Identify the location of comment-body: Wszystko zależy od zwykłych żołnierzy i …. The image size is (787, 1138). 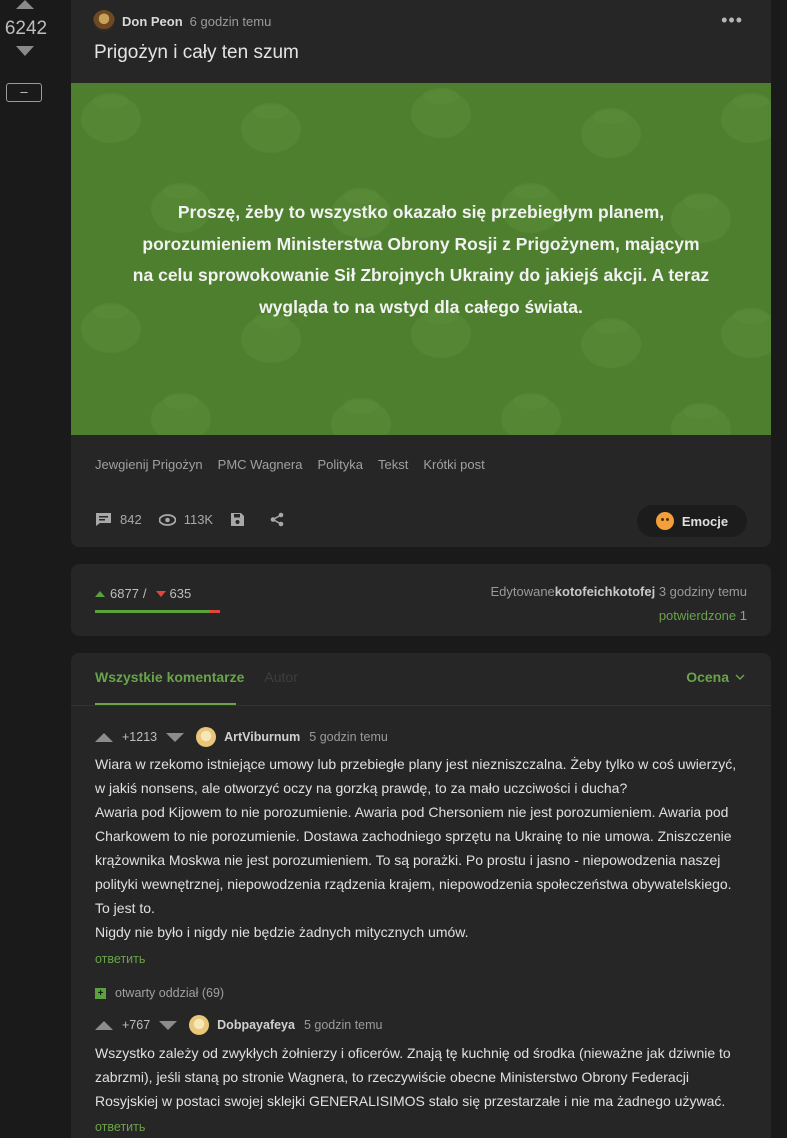
(422, 1077).